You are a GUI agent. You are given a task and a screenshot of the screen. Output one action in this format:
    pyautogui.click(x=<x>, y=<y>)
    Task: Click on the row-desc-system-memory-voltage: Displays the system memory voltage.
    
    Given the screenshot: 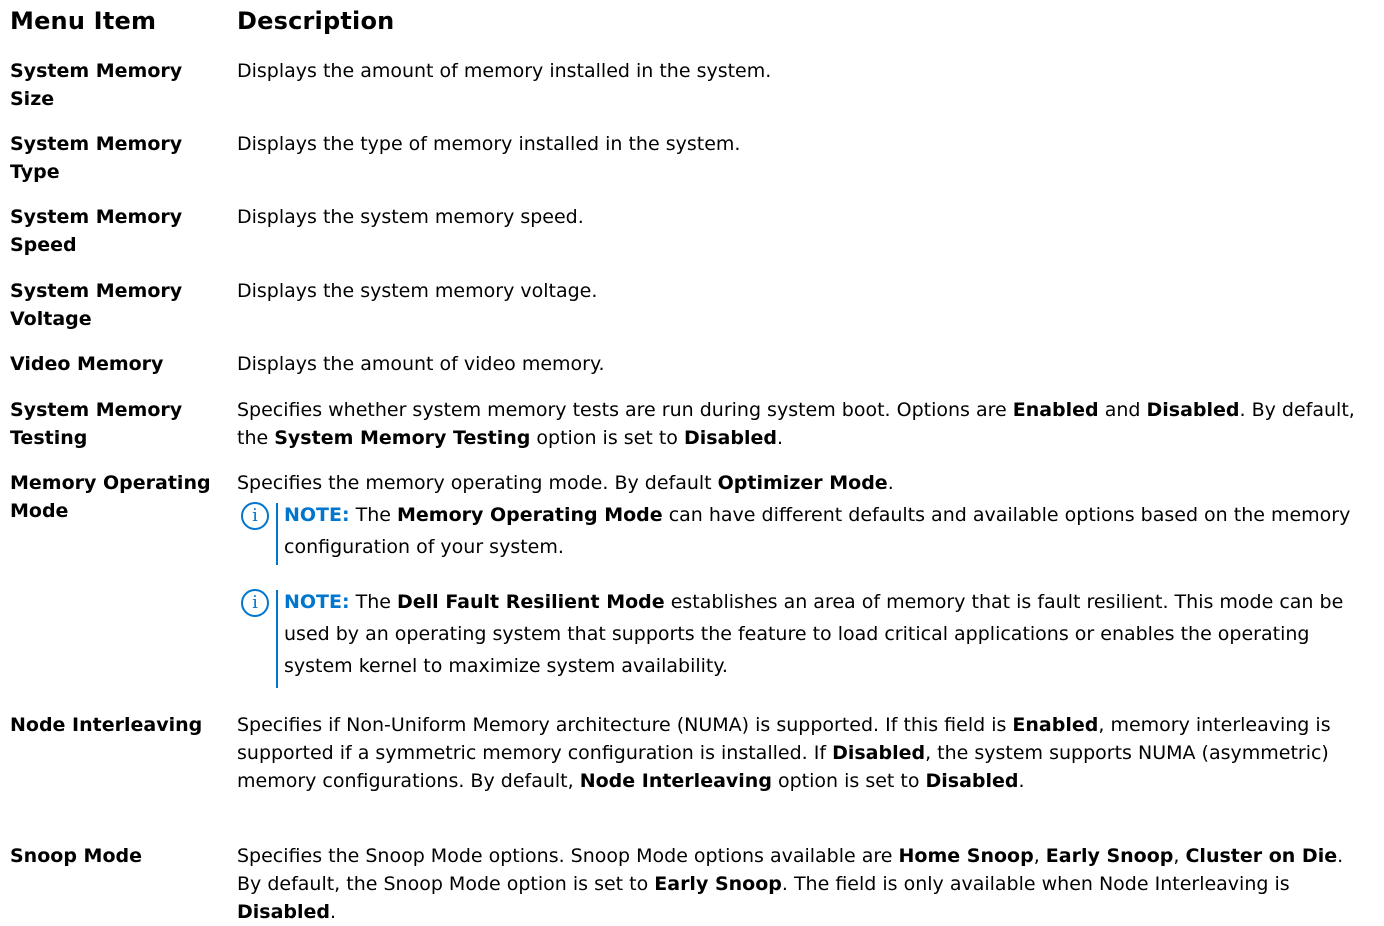 What is the action you would take?
    pyautogui.click(x=417, y=291)
    